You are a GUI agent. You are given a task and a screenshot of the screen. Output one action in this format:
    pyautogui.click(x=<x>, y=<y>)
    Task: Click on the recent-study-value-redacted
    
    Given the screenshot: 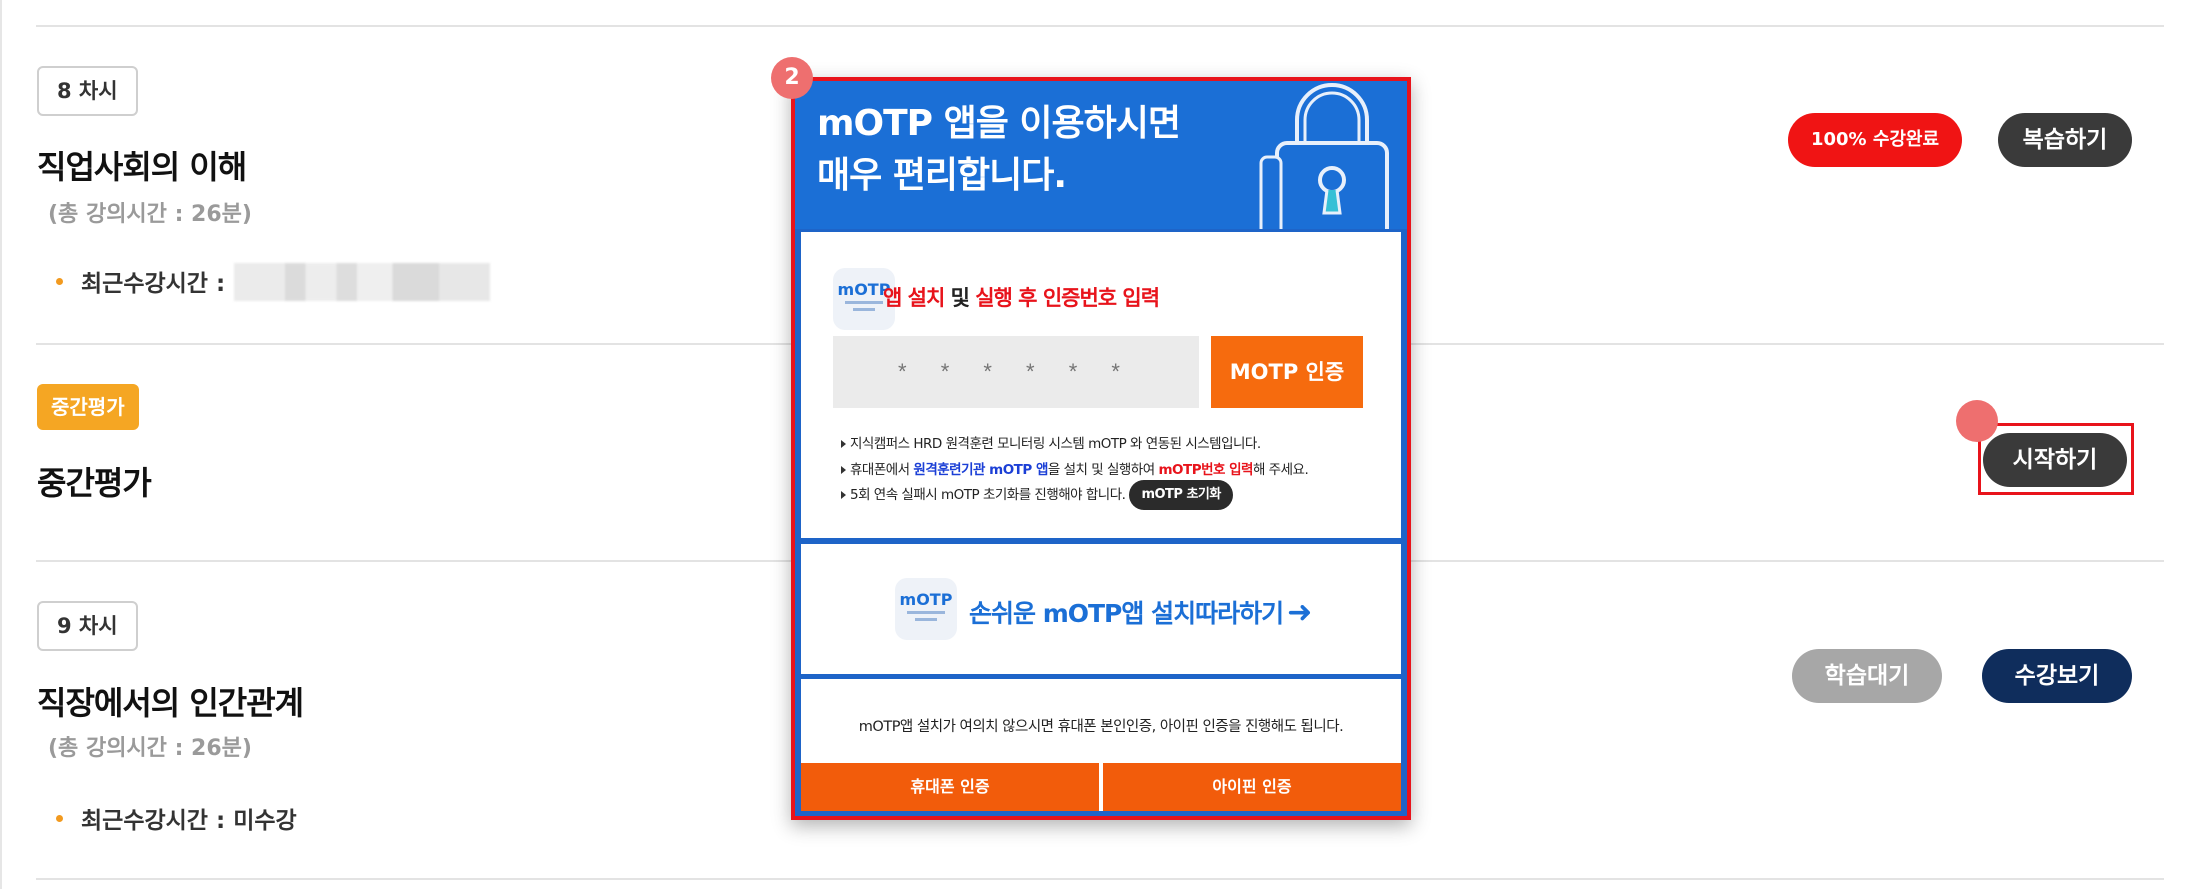 What is the action you would take?
    pyautogui.click(x=362, y=282)
    